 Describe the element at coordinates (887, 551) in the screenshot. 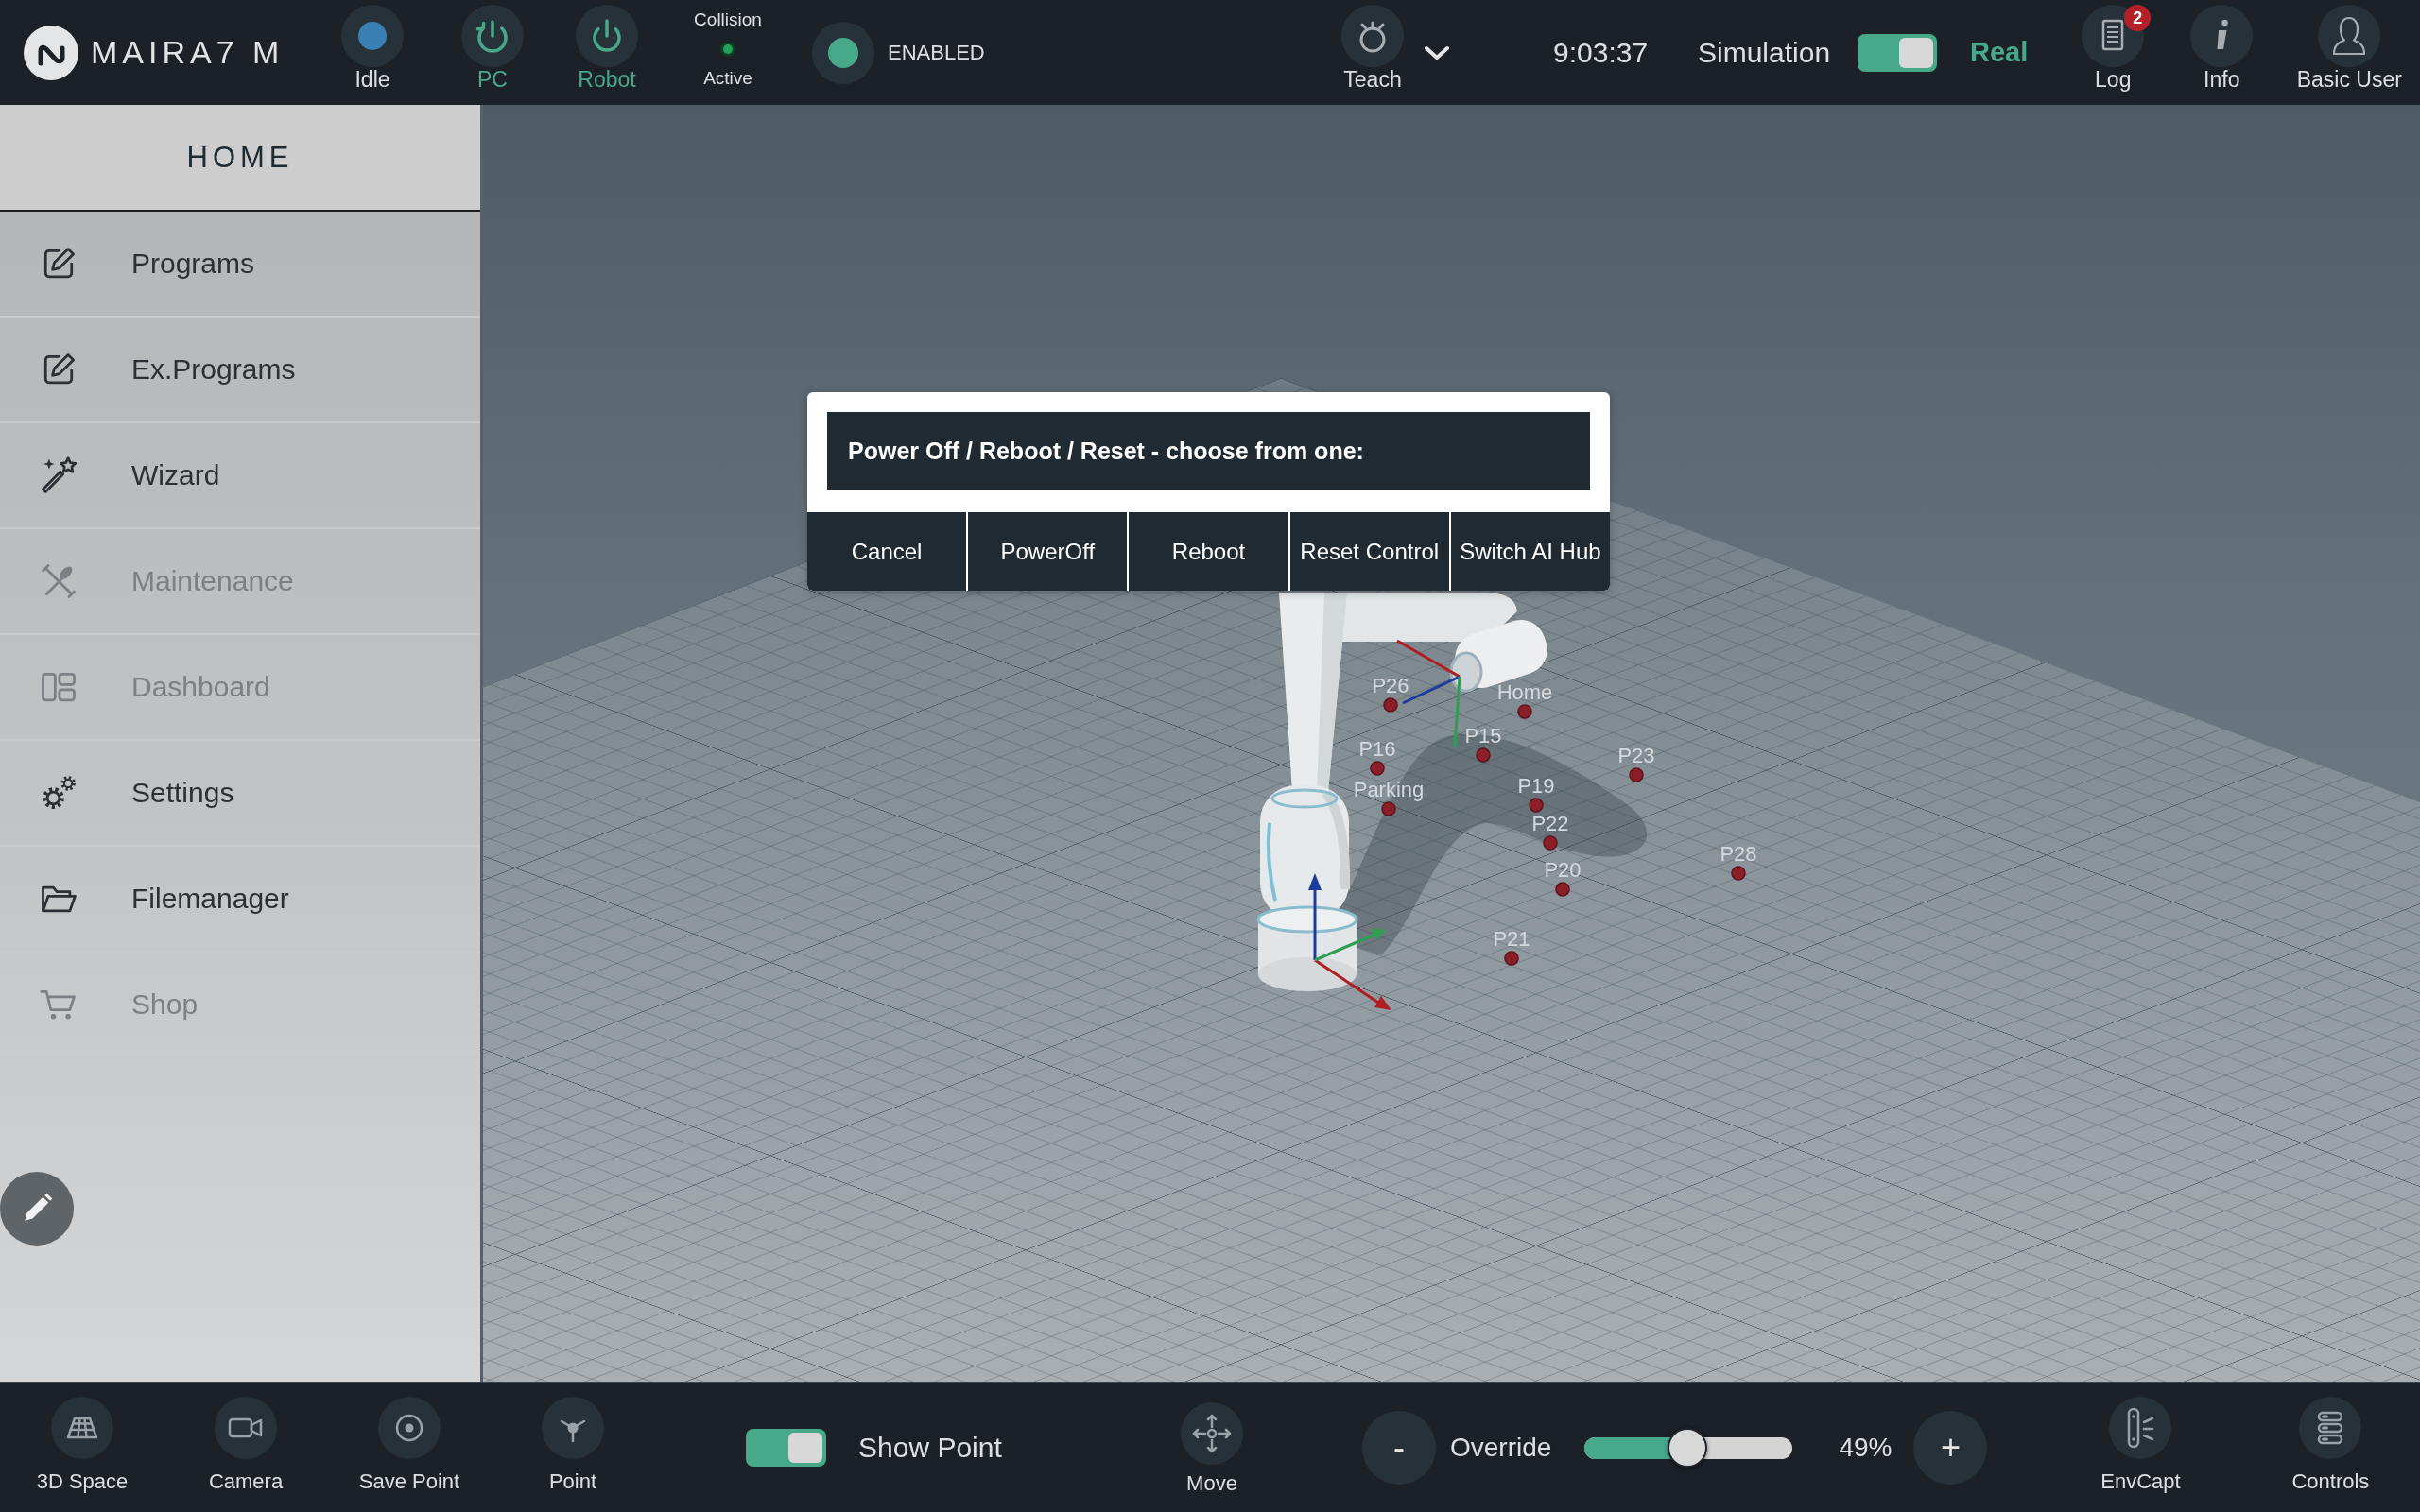

I see `dialog-button: Cancel` at that location.